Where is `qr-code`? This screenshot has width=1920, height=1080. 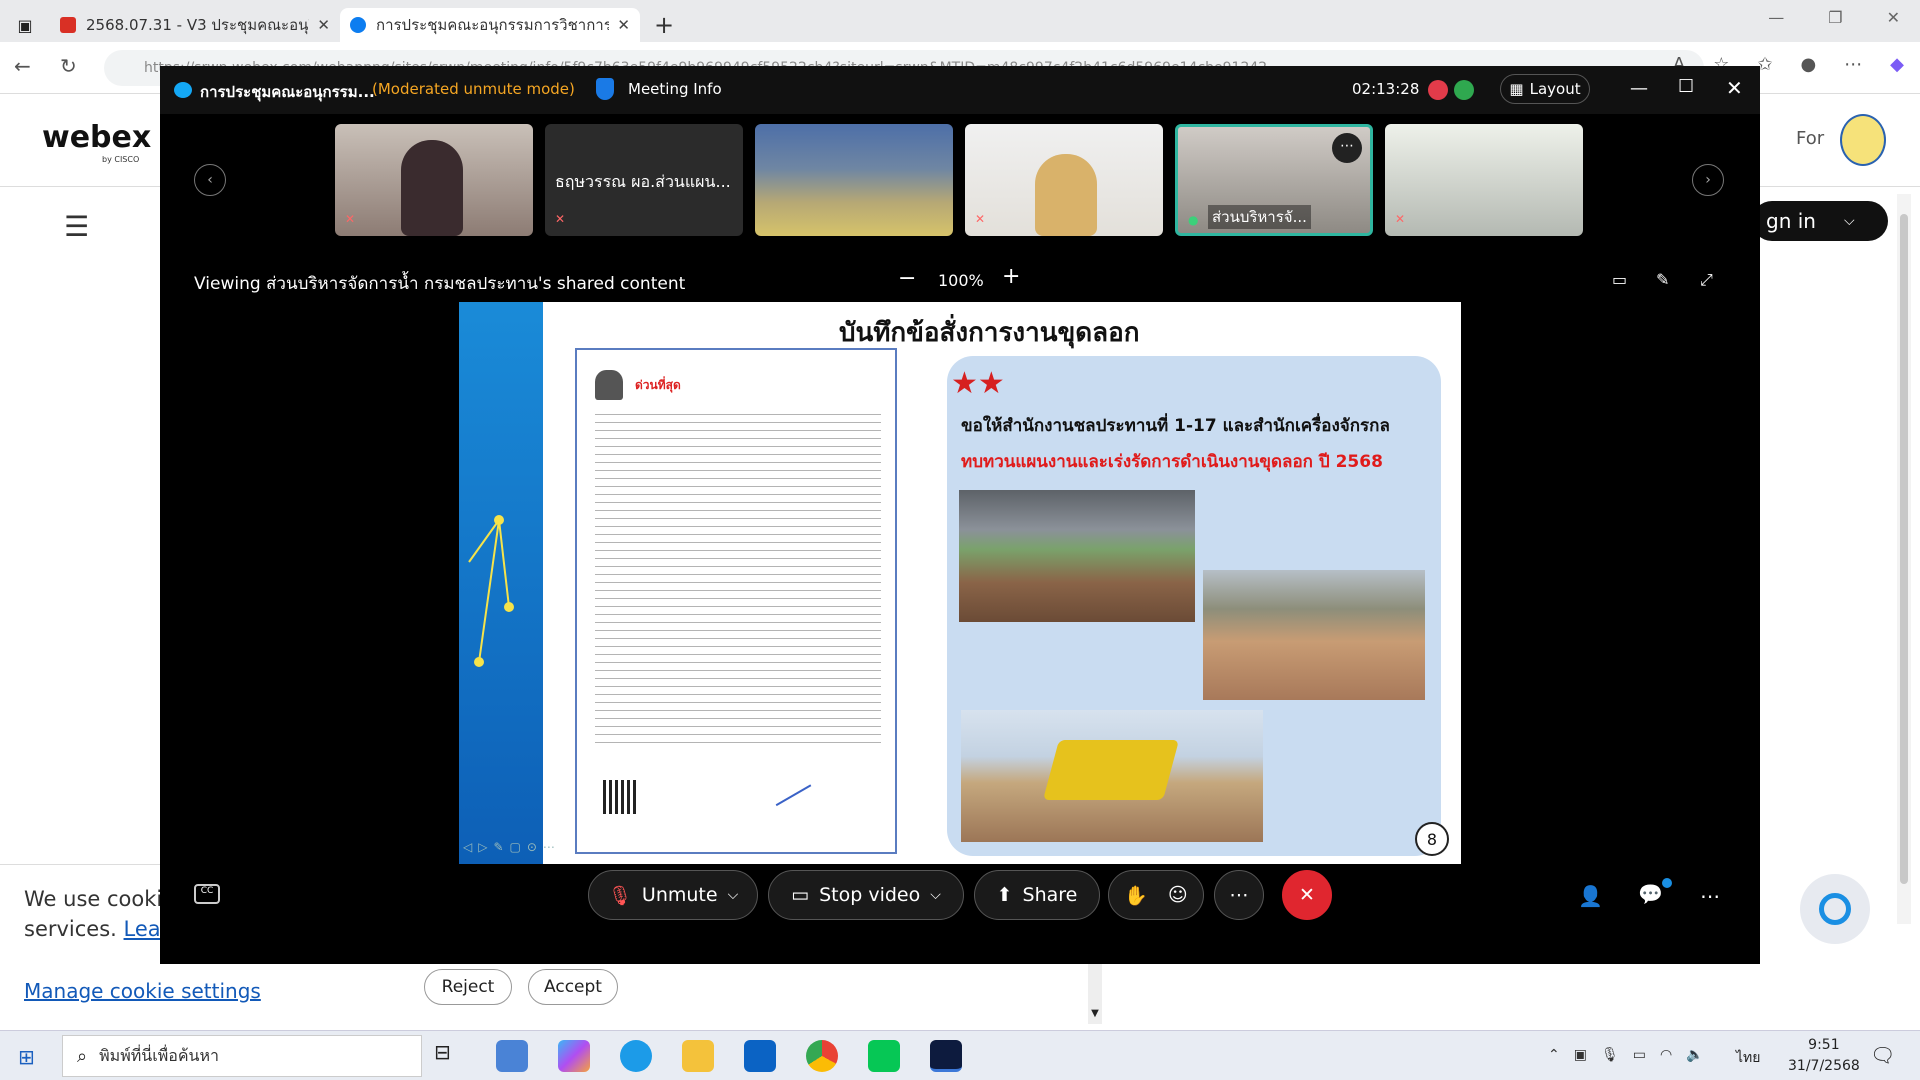
qr-code is located at coordinates (620, 797).